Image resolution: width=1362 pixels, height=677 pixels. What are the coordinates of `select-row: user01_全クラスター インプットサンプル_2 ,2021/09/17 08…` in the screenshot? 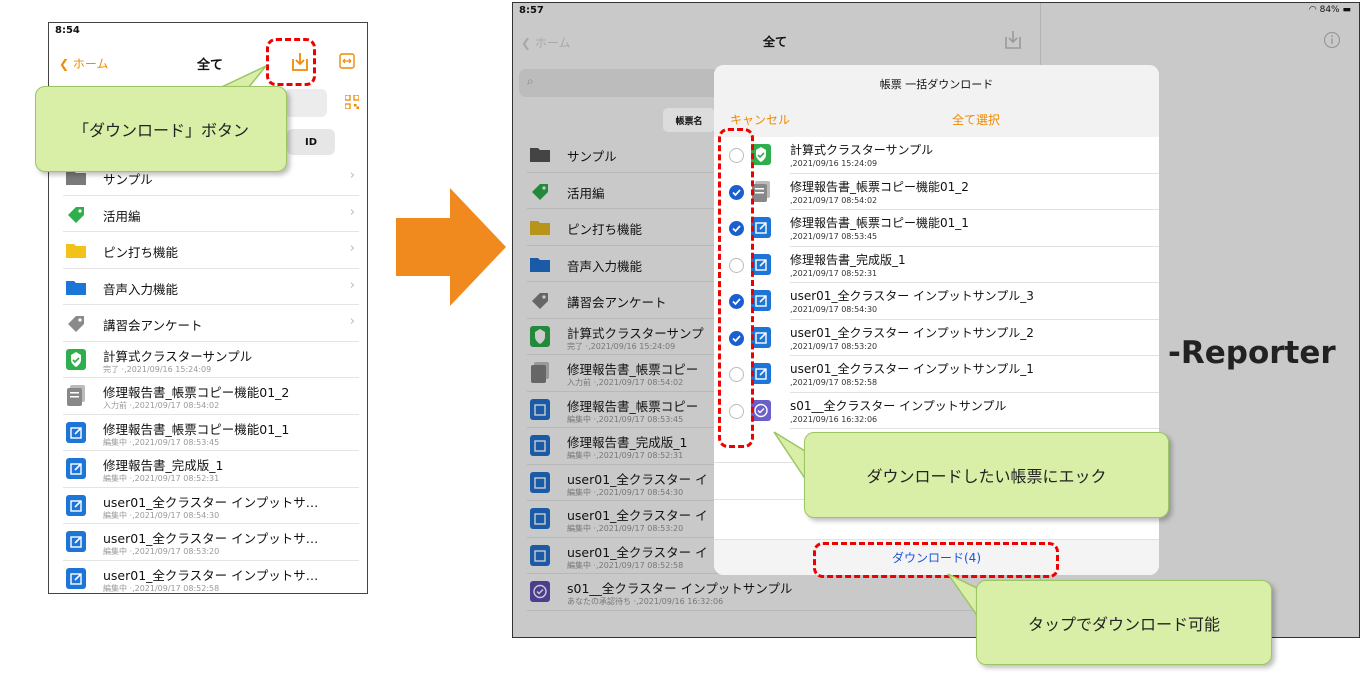 It's located at (936, 338).